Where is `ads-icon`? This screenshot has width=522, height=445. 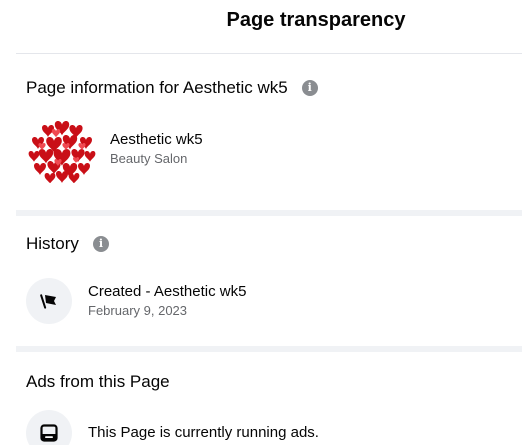
ads-icon is located at coordinates (49, 433).